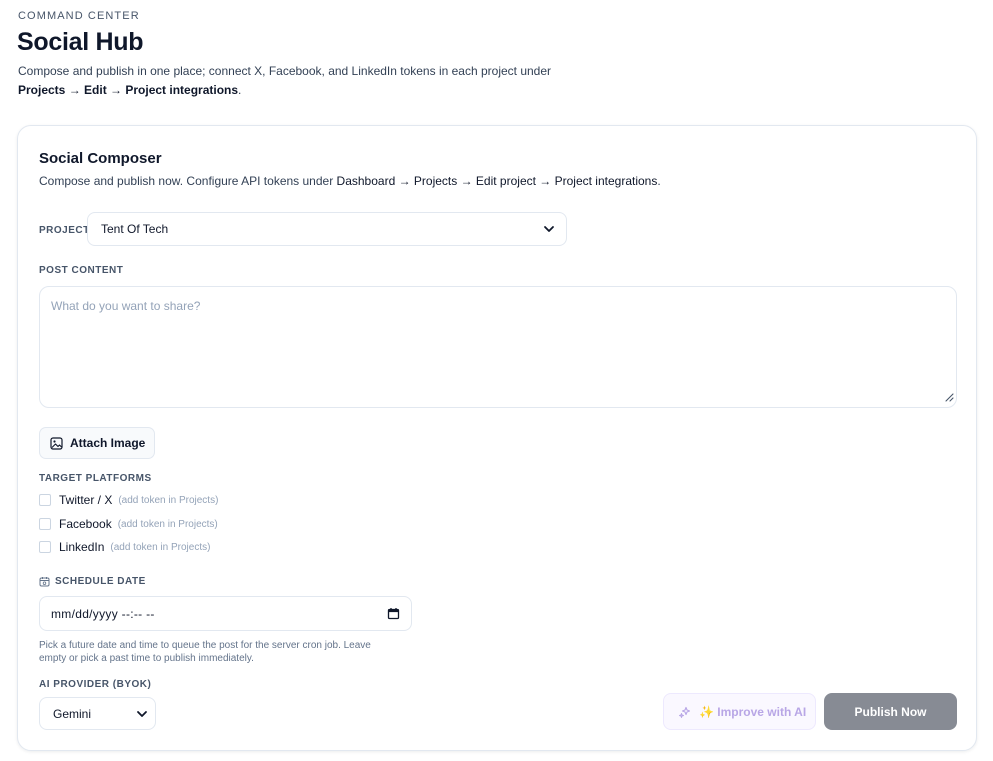  What do you see at coordinates (72, 713) in the screenshot?
I see `ai-provider-value: Gemini` at bounding box center [72, 713].